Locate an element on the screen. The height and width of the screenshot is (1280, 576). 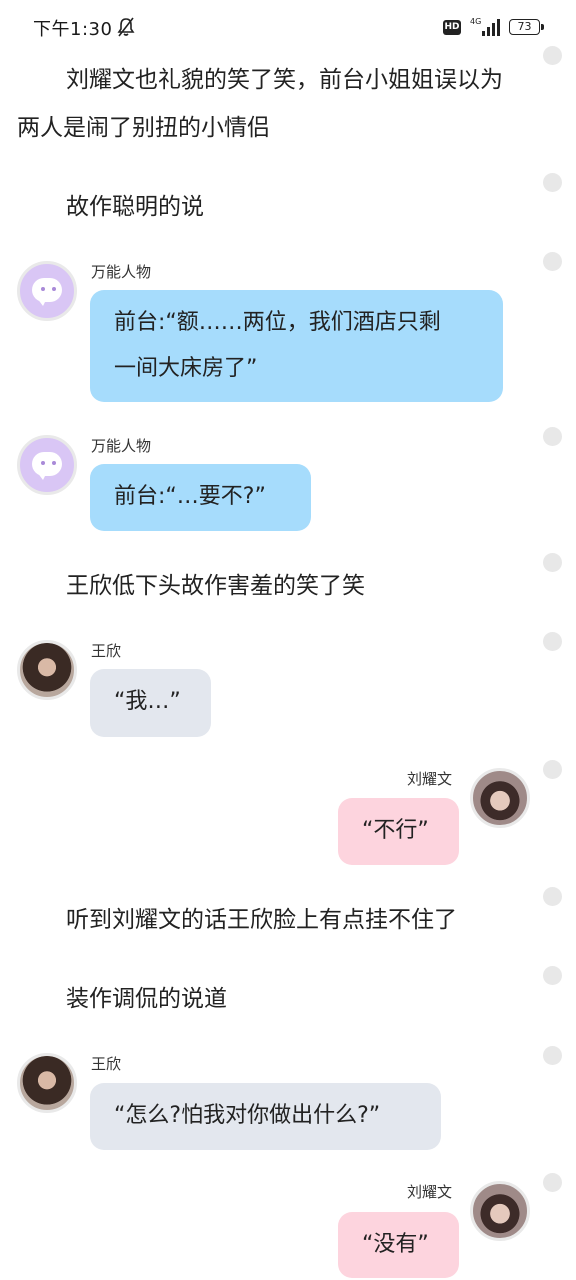
status-bar: 下午1:30 HD 4G 73 is located at coordinates (288, 27).